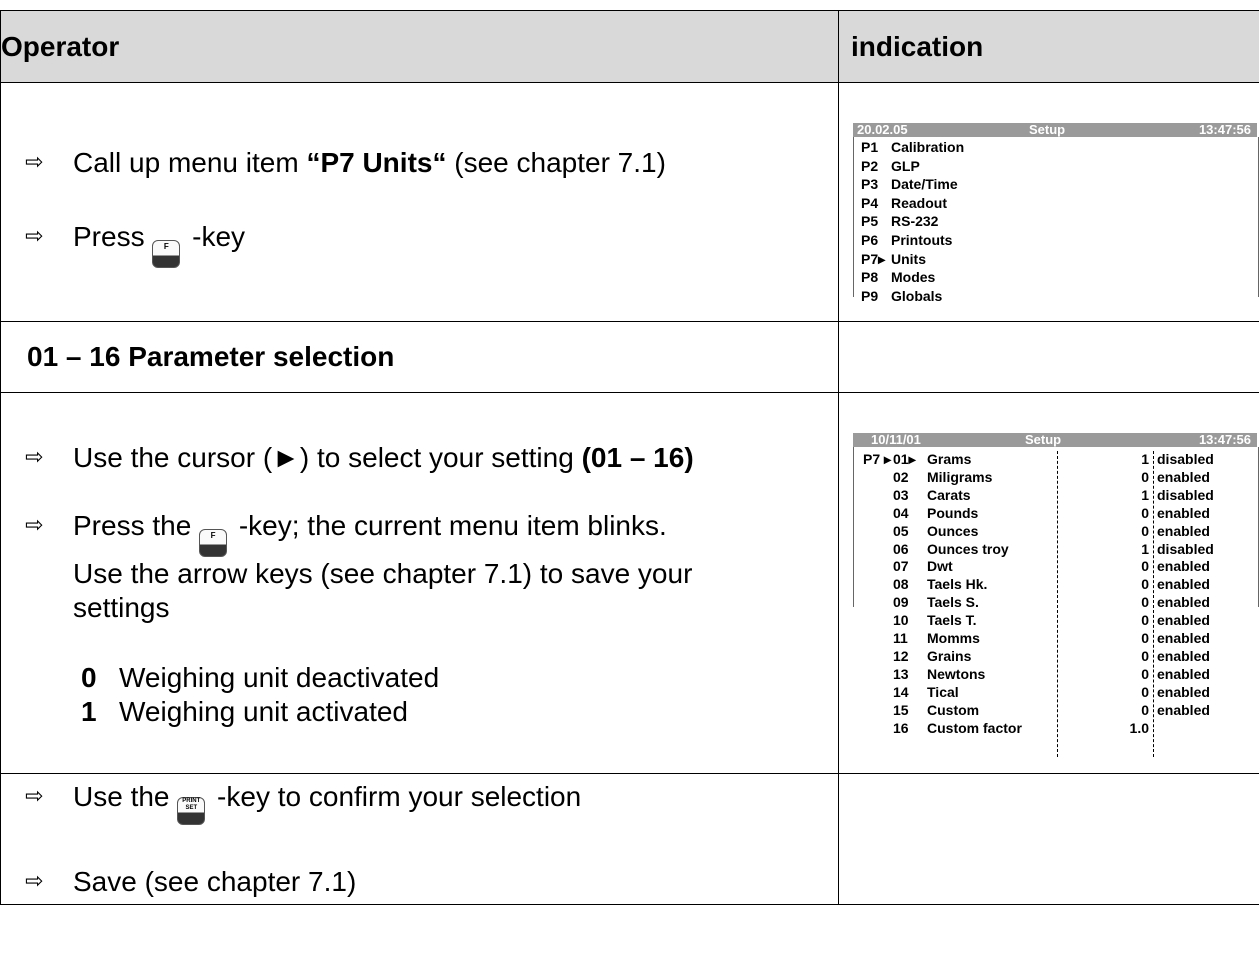  What do you see at coordinates (1047, 129) in the screenshot?
I see `display-title: Setup` at bounding box center [1047, 129].